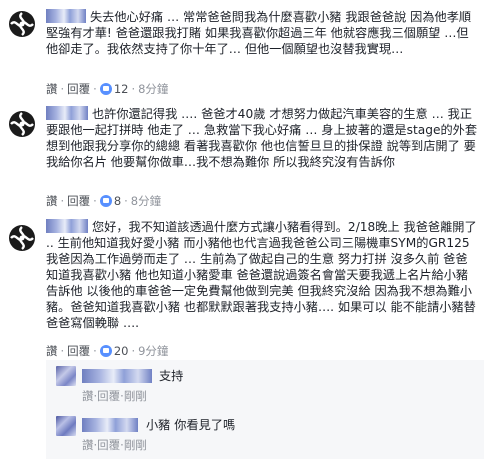  What do you see at coordinates (171, 376) in the screenshot?
I see `reply-text: 支持` at bounding box center [171, 376].